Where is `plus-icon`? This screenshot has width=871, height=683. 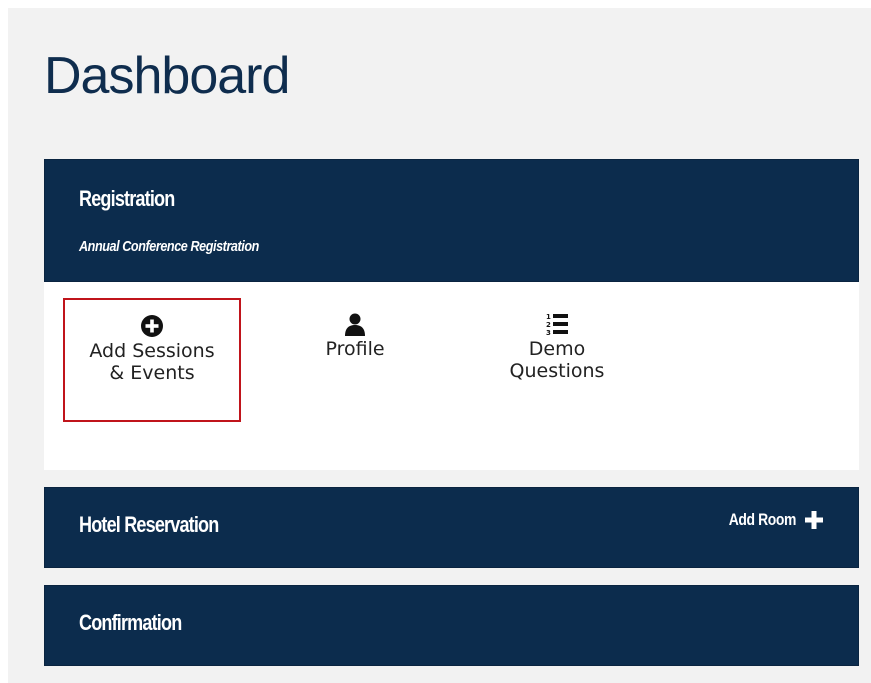 plus-icon is located at coordinates (814, 520).